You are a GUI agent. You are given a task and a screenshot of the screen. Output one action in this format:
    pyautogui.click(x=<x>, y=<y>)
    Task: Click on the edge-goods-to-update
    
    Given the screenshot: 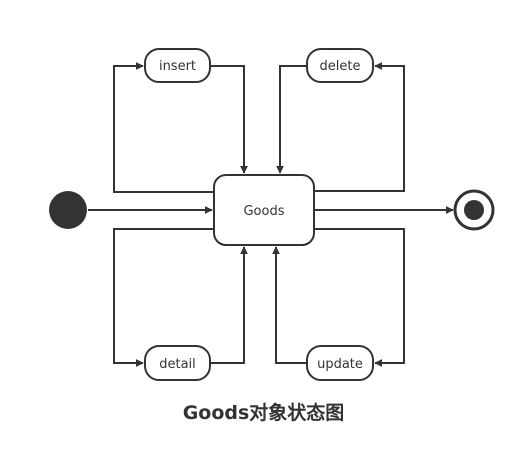 What is the action you would take?
    pyautogui.click(x=359, y=297)
    